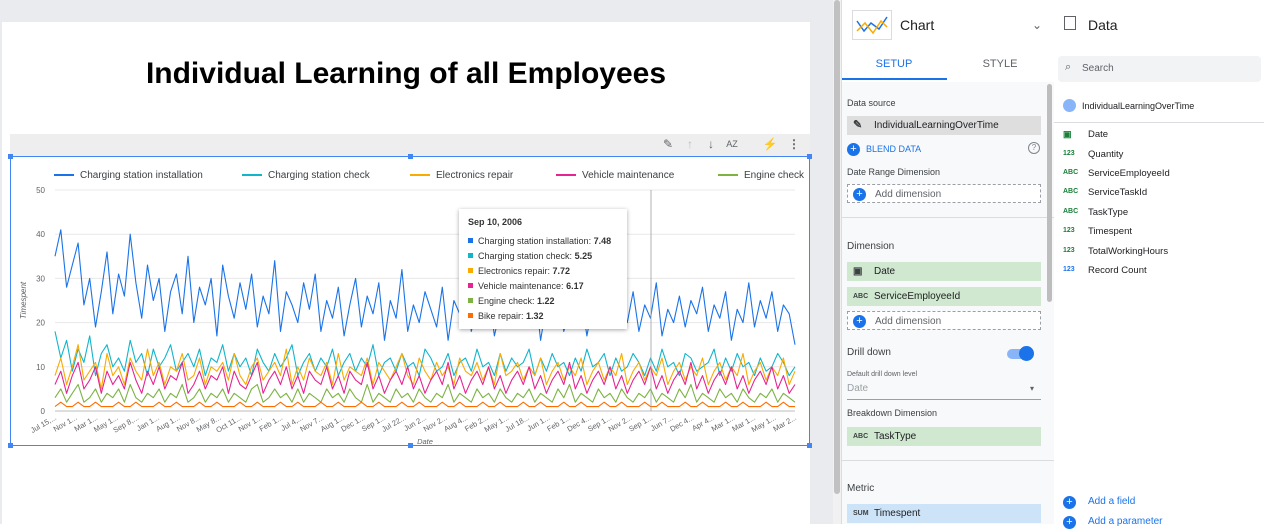 Image resolution: width=1264 pixels, height=529 pixels. What do you see at coordinates (894, 64) in the screenshot?
I see `tab-setup: SETUP` at bounding box center [894, 64].